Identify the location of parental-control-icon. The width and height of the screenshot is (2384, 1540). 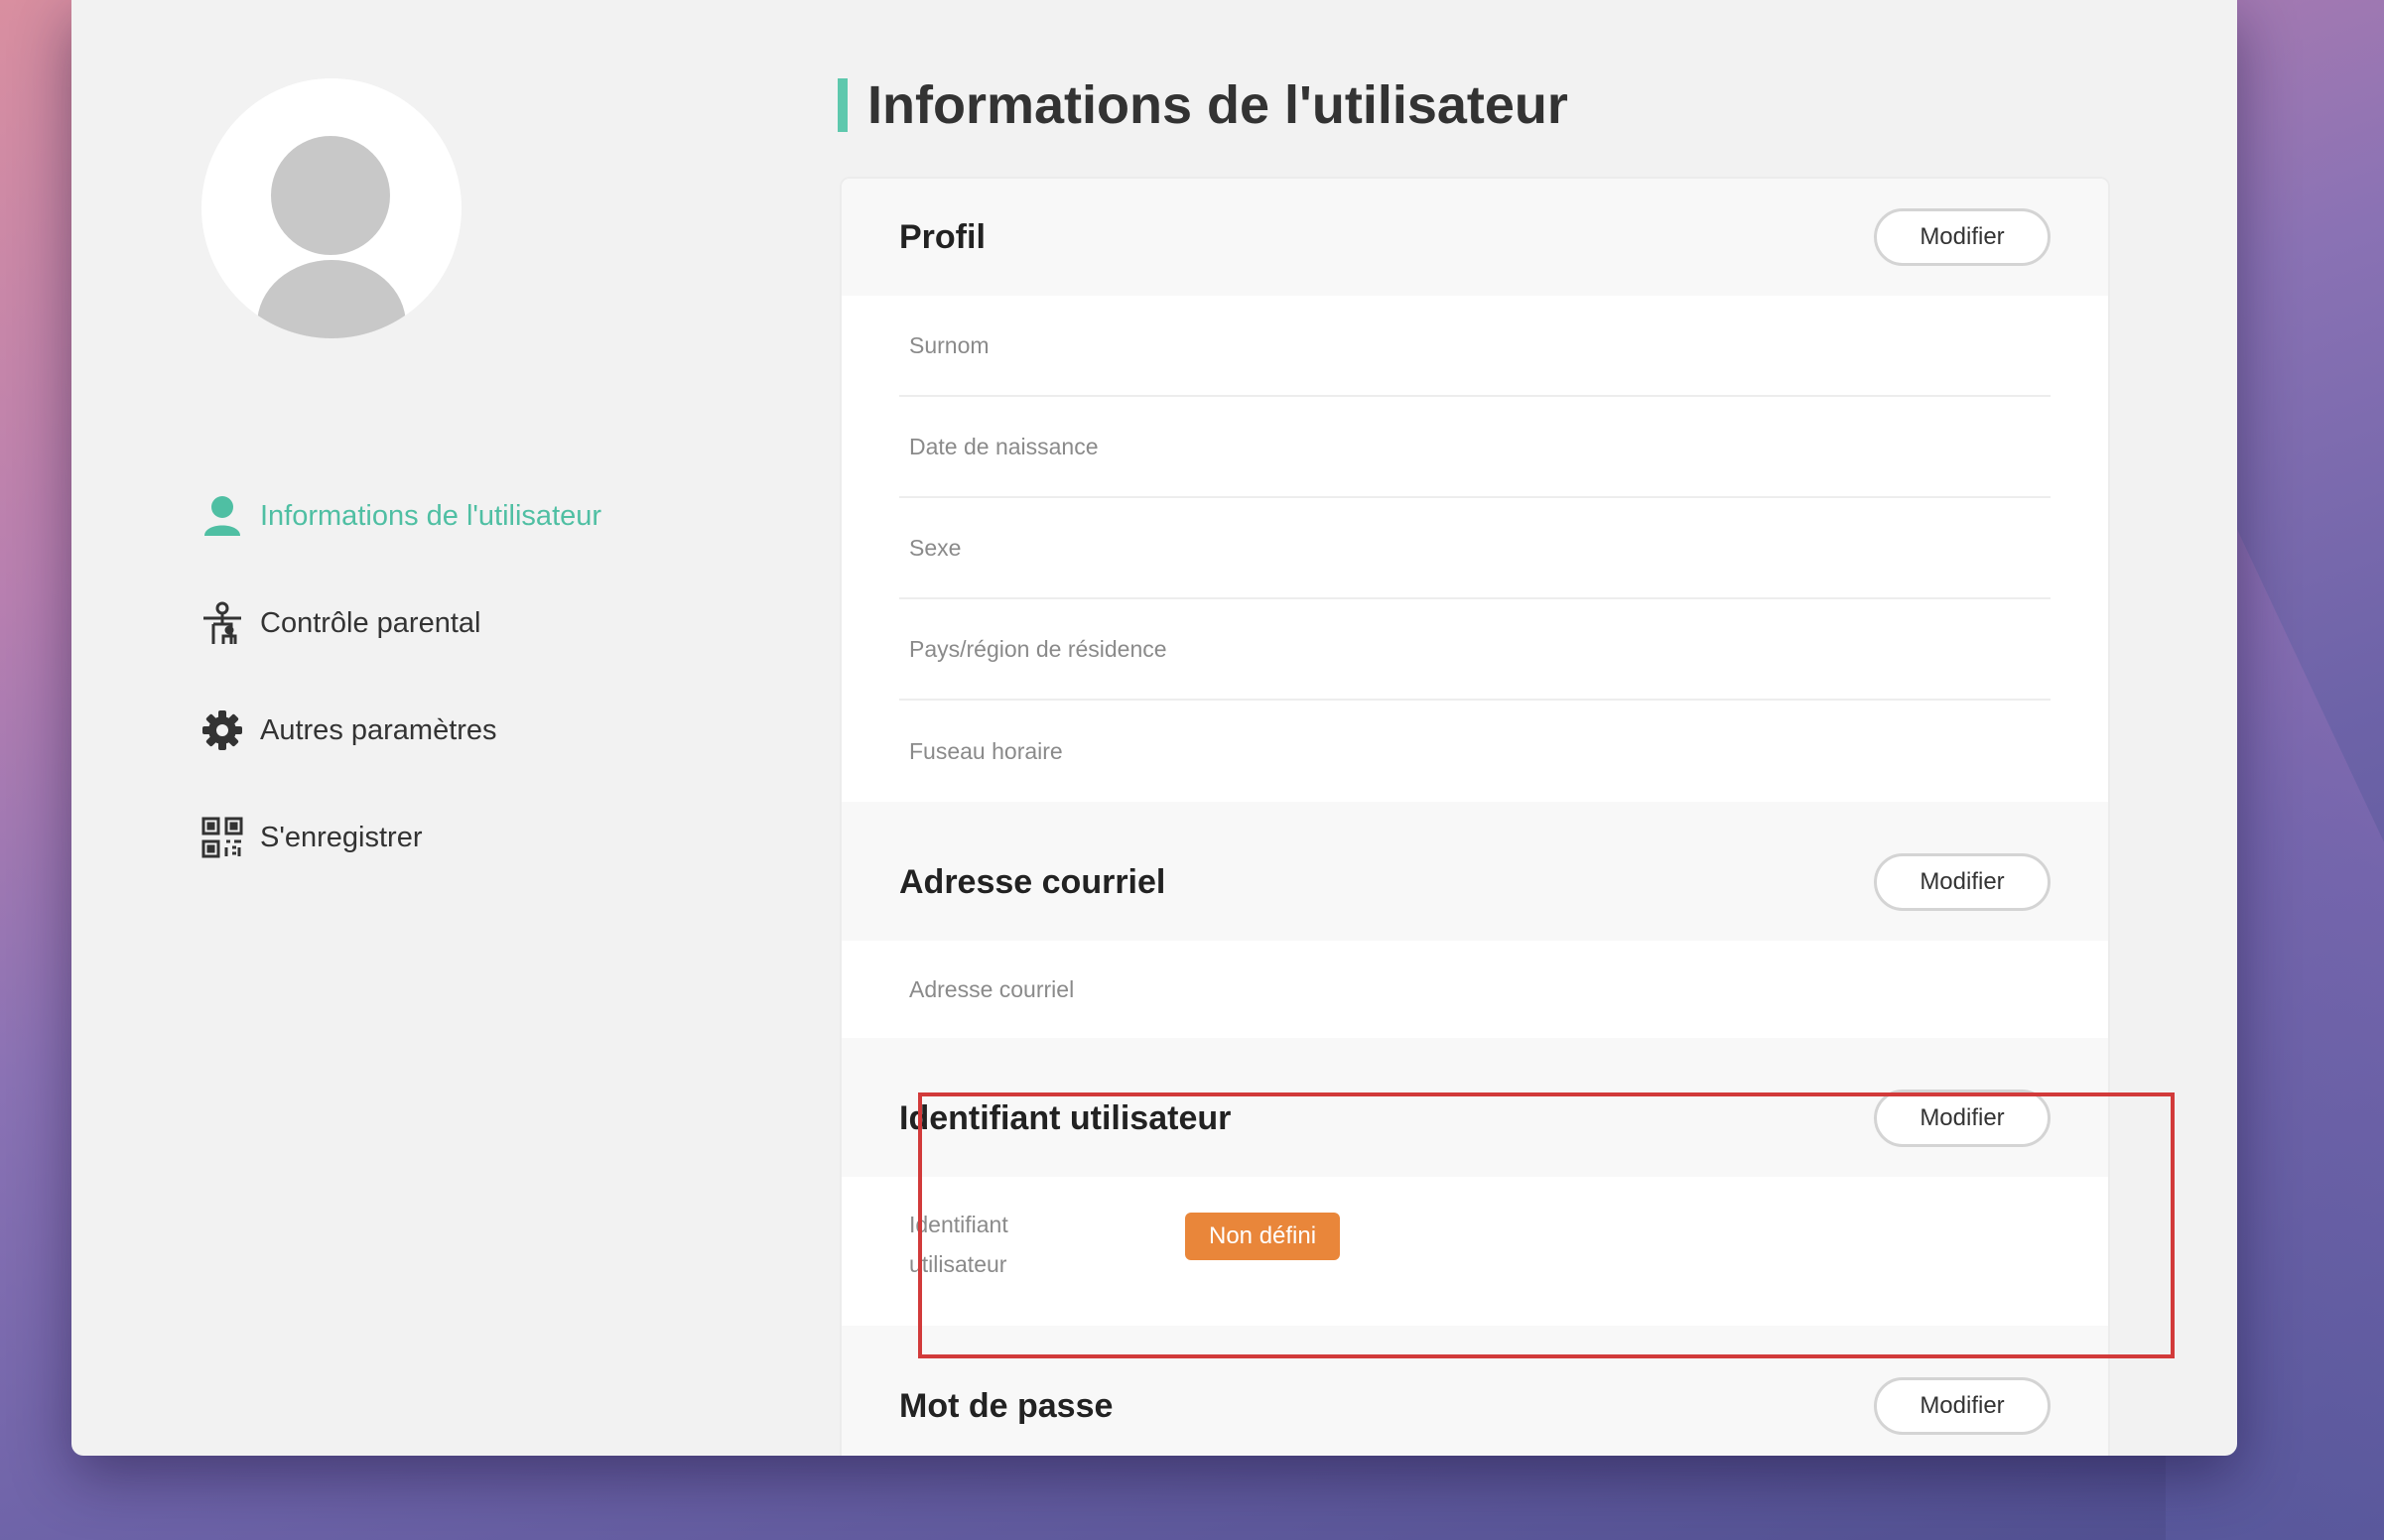
(222, 623).